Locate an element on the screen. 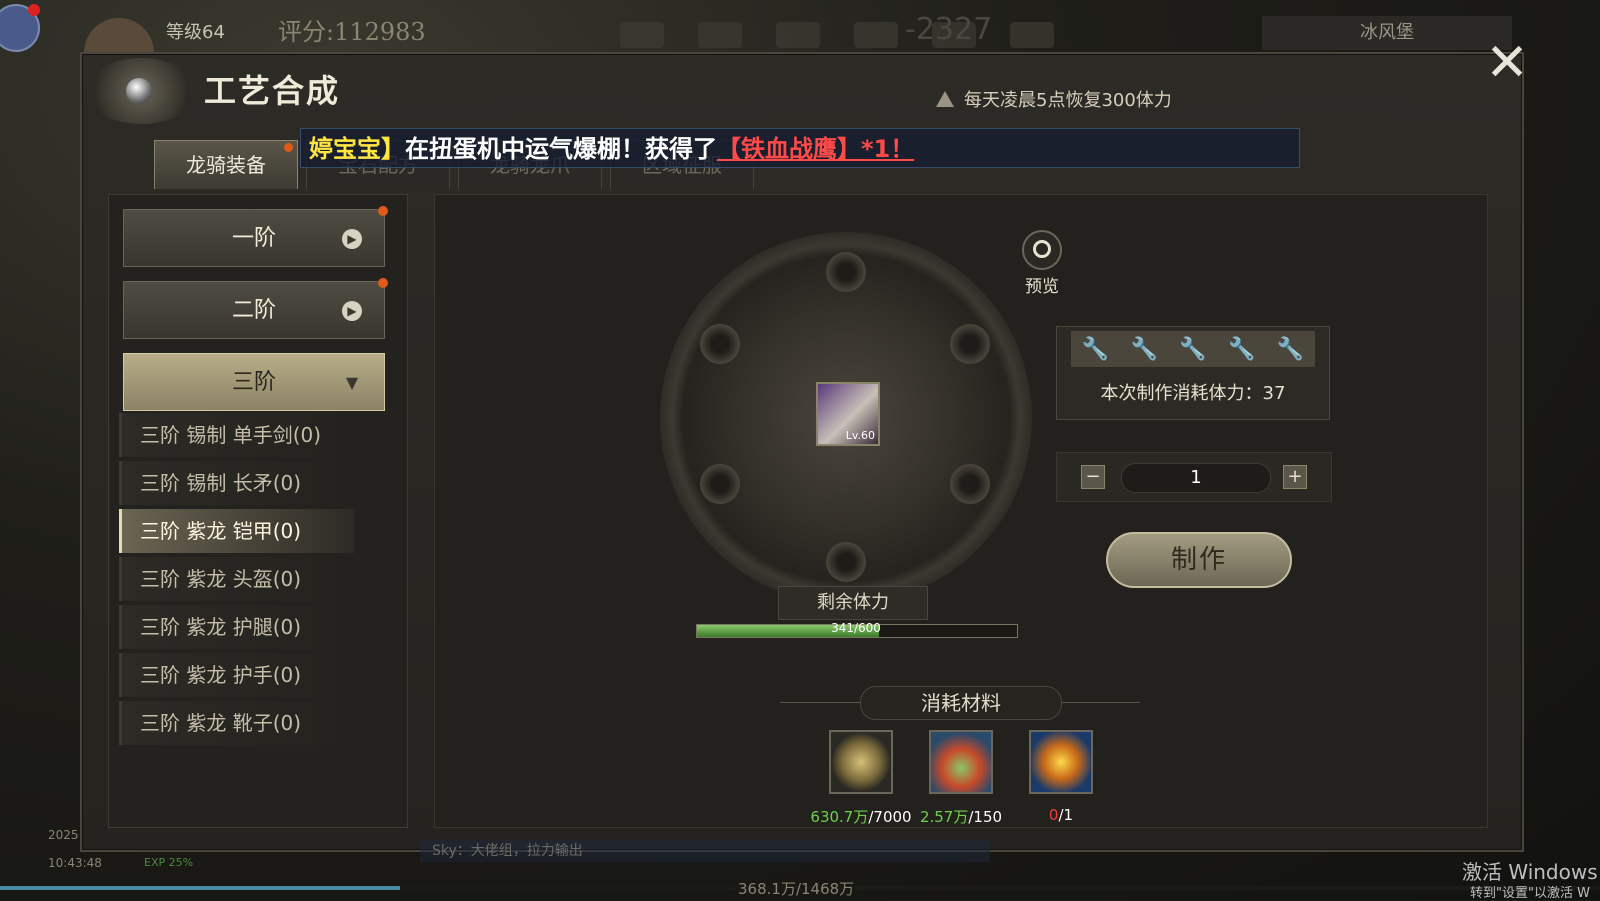  list-item: 三阶 紫龙 头盔(0) is located at coordinates (237, 579).